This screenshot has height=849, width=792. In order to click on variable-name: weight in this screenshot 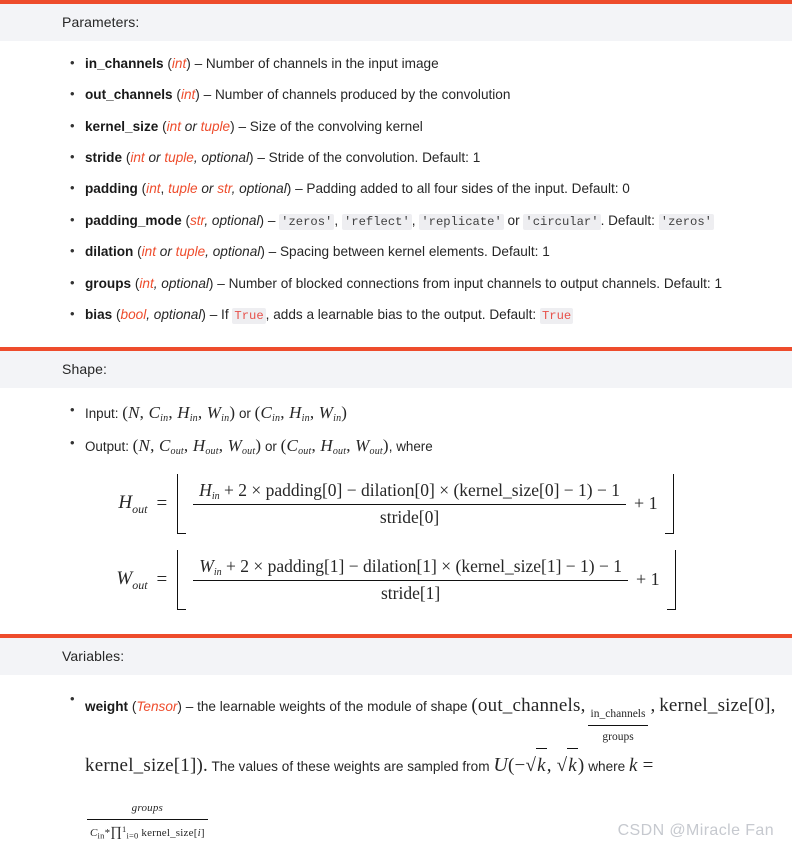, I will do `click(107, 706)`.